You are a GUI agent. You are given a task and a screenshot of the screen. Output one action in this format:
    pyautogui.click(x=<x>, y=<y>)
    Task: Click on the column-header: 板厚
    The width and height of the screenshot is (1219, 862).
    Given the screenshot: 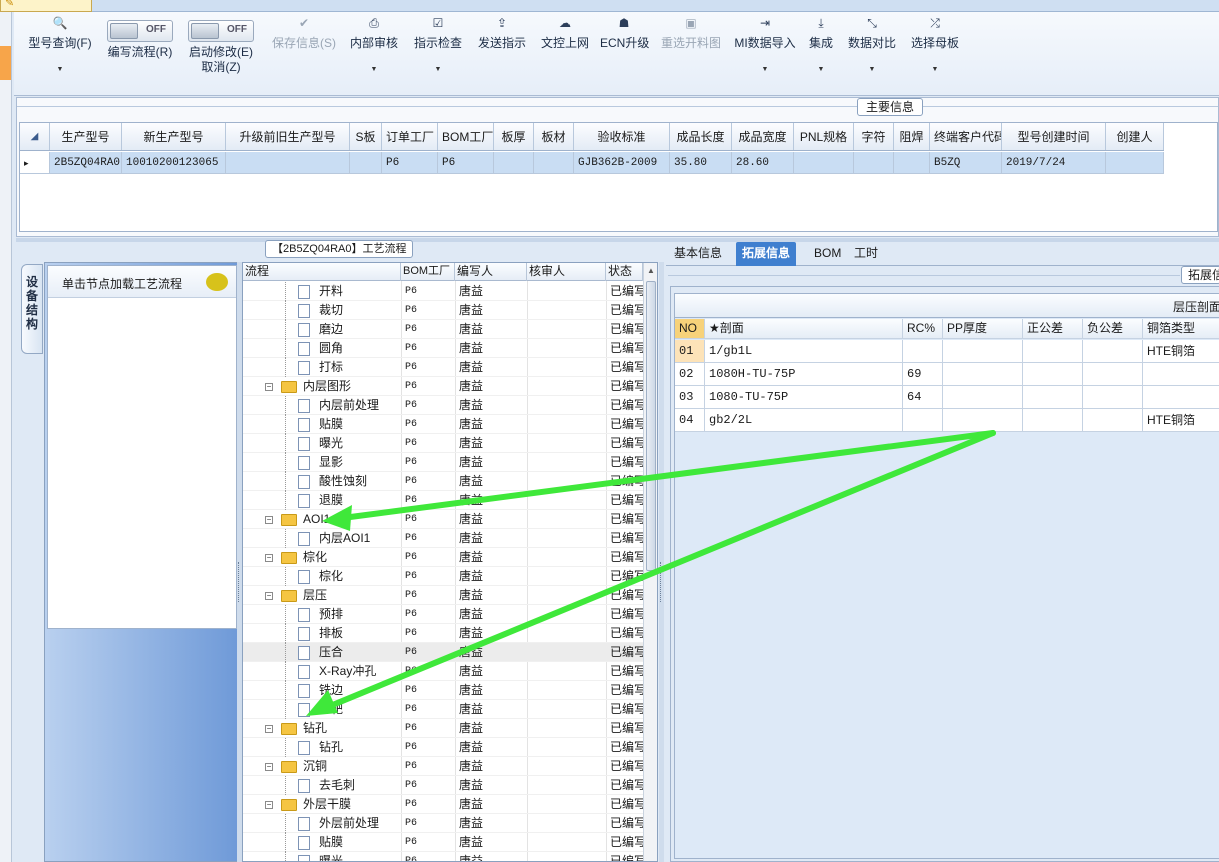 What is the action you would take?
    pyautogui.click(x=514, y=136)
    